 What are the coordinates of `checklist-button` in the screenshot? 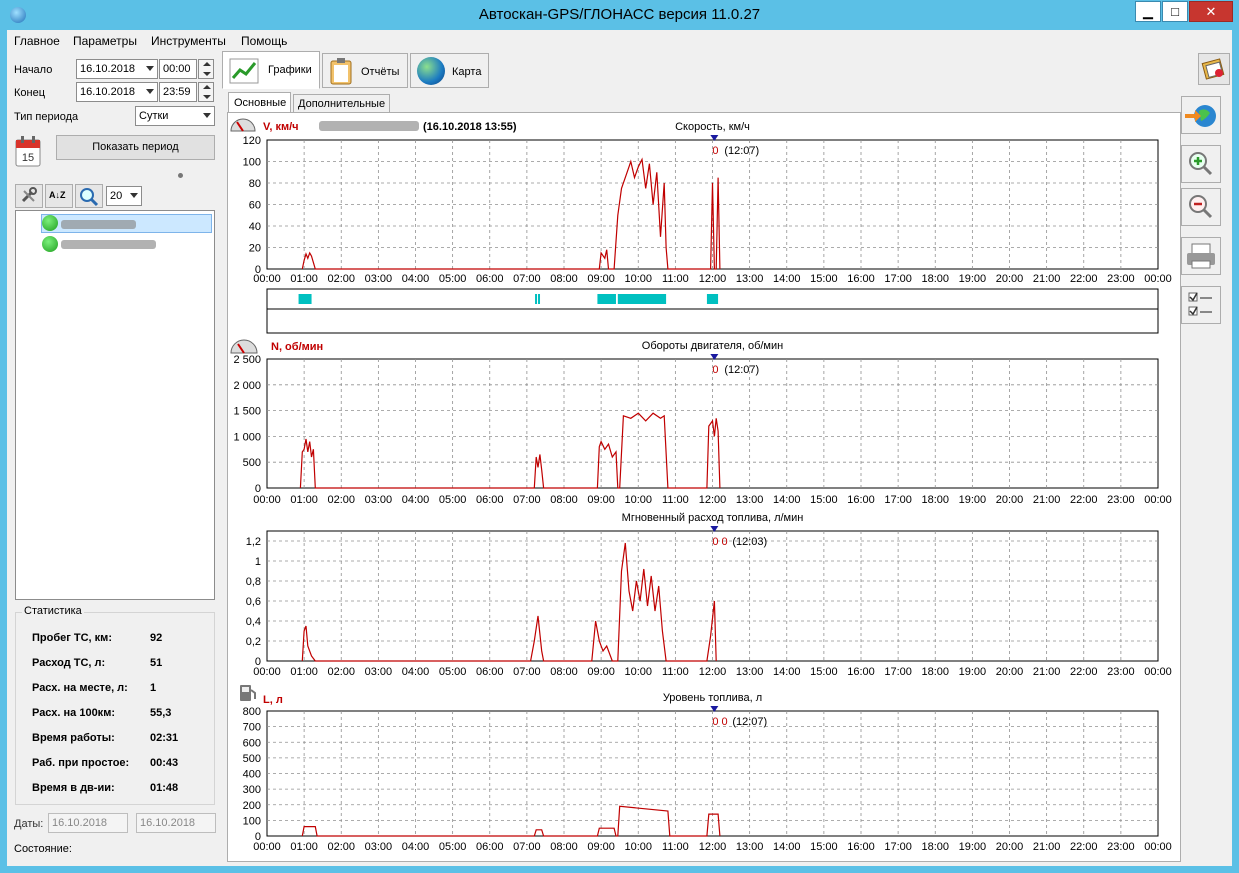 It's located at (1201, 305).